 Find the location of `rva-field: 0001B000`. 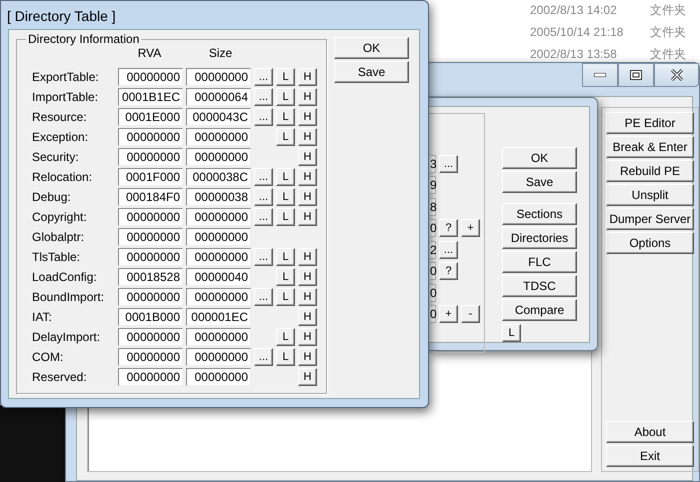

rva-field: 0001B000 is located at coordinates (150, 317).